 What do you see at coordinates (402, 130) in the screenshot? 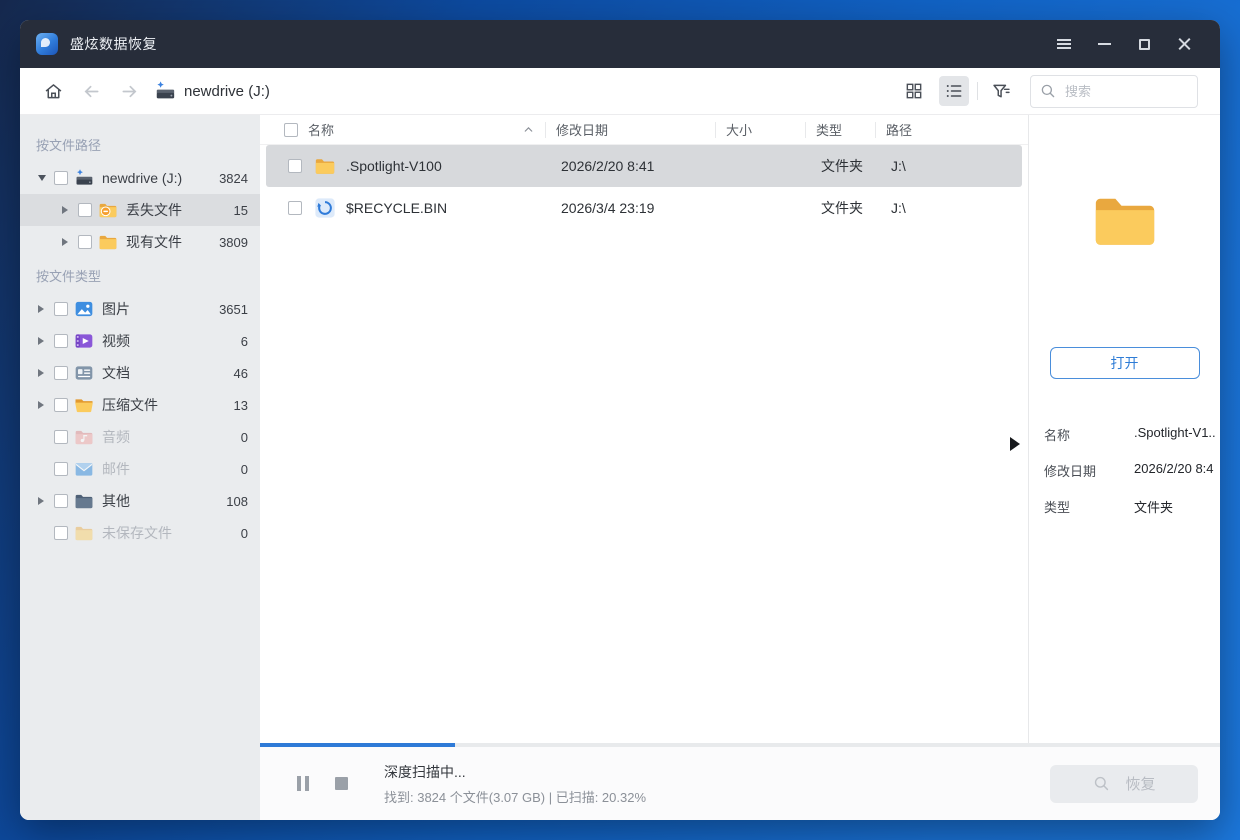
I see `column-name: 名称` at bounding box center [402, 130].